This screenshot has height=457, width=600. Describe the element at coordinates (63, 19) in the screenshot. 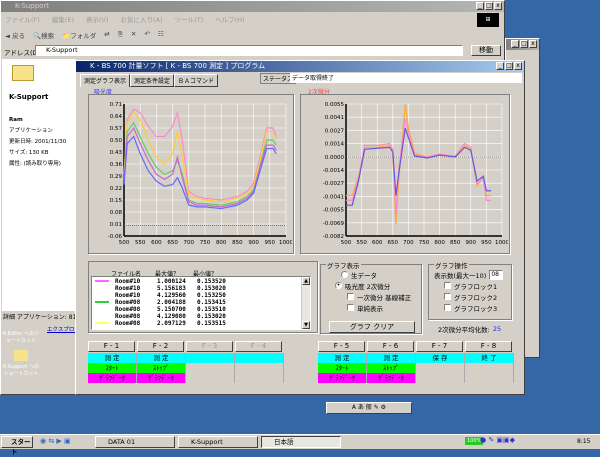

I see `menu-edit: 編集(E)` at that location.